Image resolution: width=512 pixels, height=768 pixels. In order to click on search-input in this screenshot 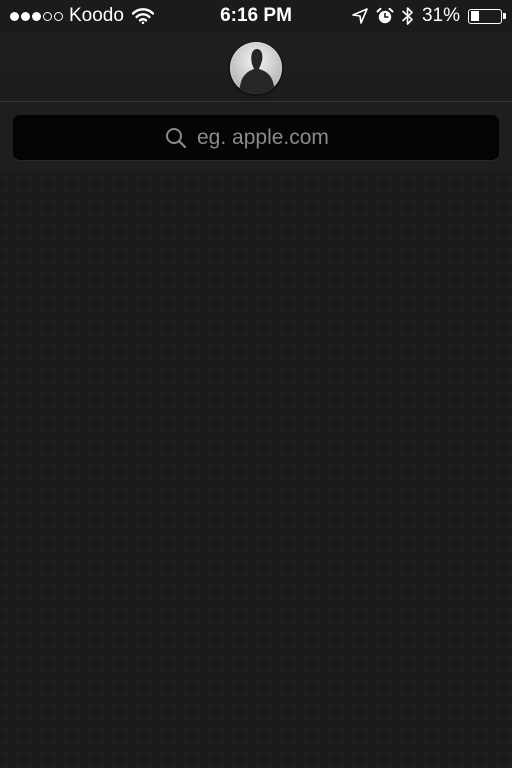, I will do `click(272, 137)`.